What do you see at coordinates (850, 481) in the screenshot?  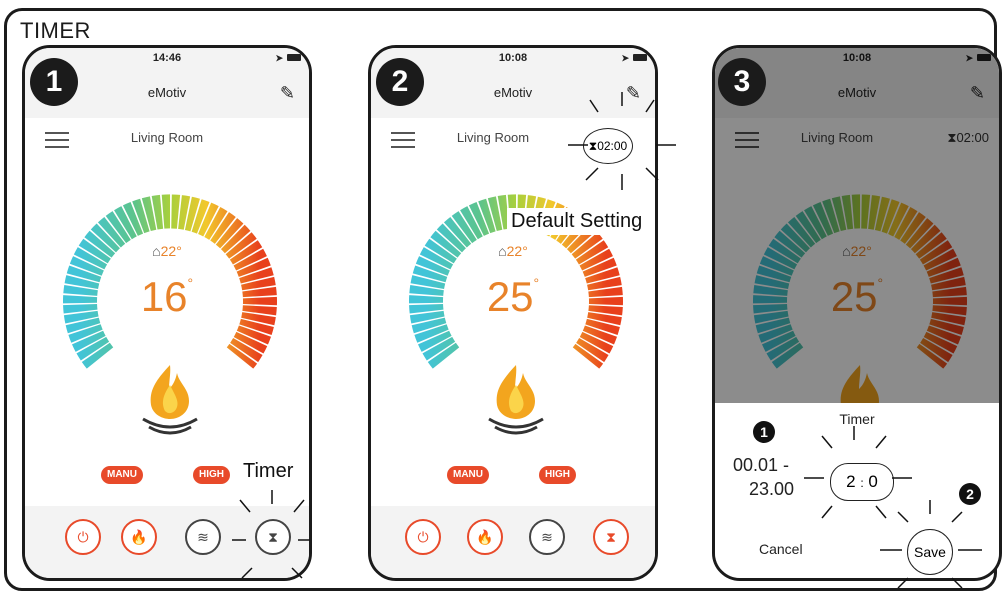 I see `picker-hours: 2` at bounding box center [850, 481].